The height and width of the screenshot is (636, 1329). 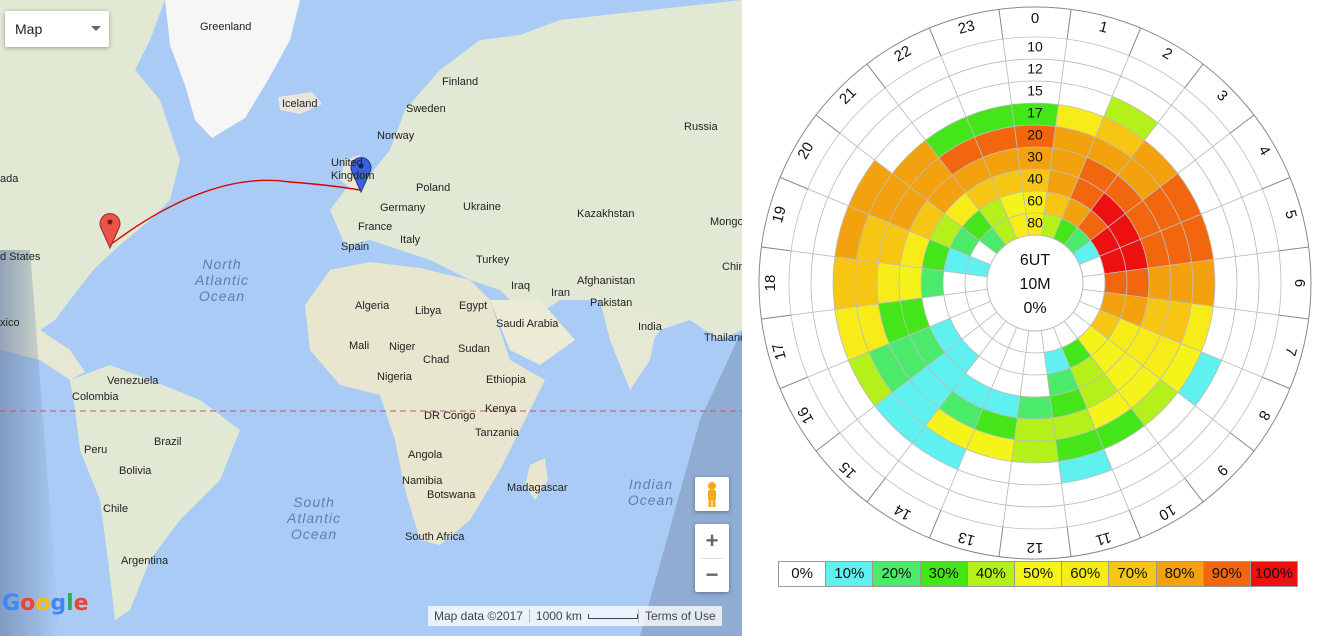 What do you see at coordinates (954, 283) in the screenshot?
I see `heat-cell-r1-h18` at bounding box center [954, 283].